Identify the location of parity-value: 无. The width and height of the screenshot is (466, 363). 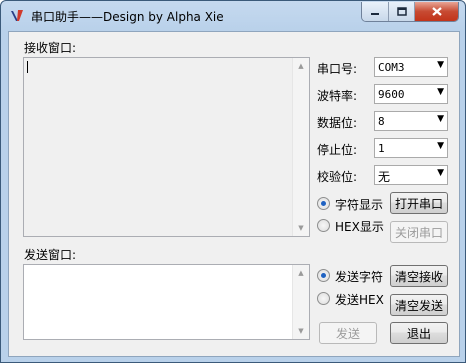
(384, 177).